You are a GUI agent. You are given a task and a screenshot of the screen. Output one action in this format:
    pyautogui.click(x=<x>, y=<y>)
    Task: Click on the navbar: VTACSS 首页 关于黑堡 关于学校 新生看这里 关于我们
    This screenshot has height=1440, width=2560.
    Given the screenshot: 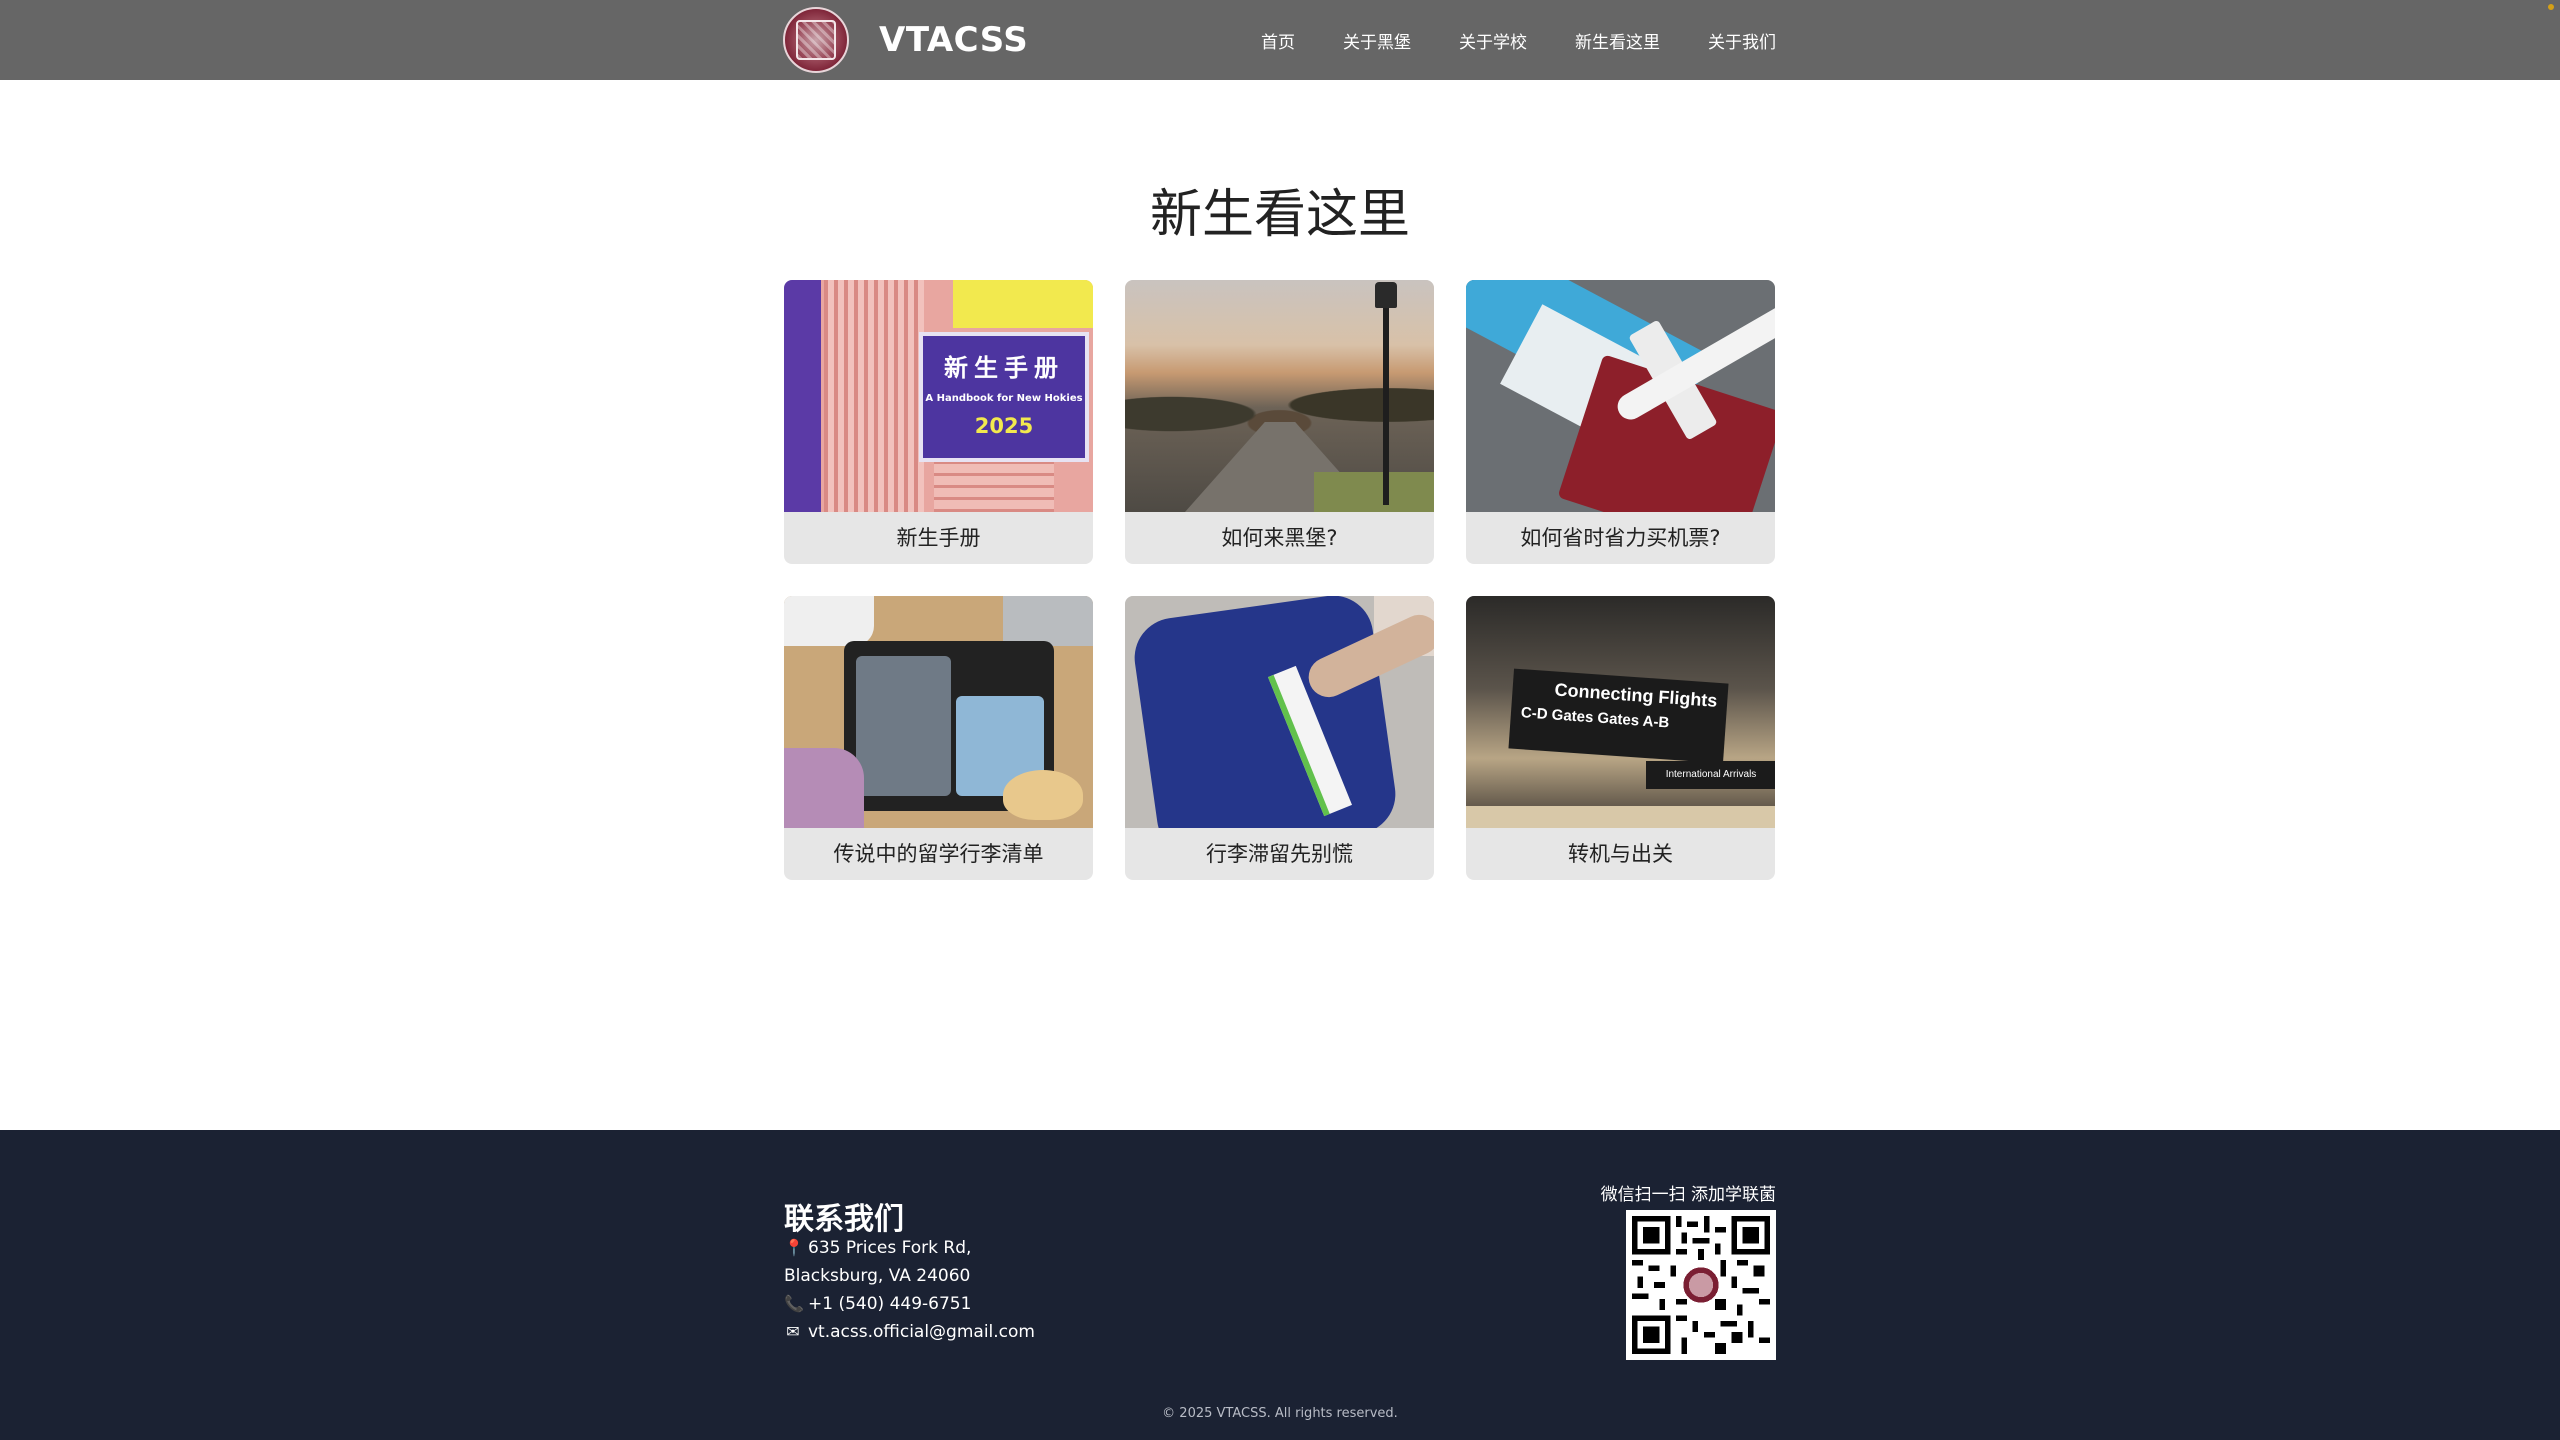 What is the action you would take?
    pyautogui.click(x=1280, y=40)
    